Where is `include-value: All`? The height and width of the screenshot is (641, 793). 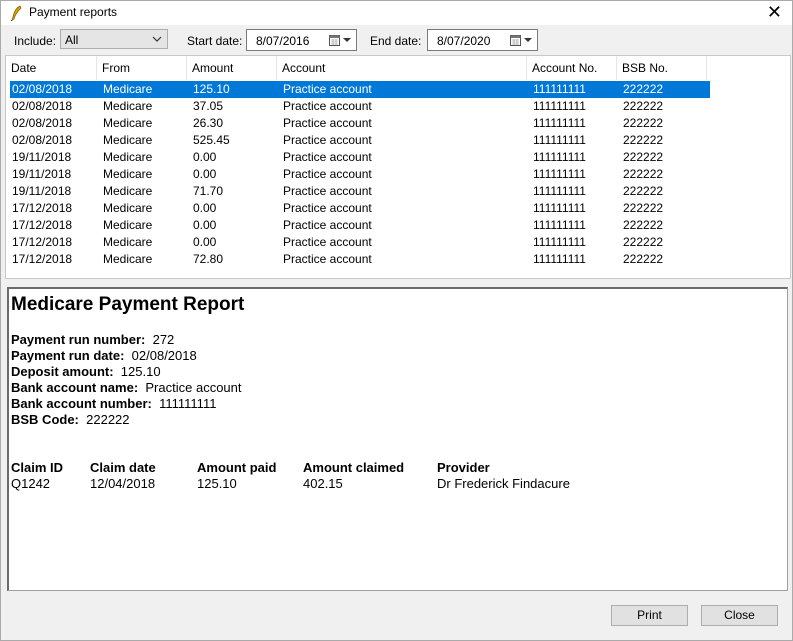 include-value: All is located at coordinates (72, 40).